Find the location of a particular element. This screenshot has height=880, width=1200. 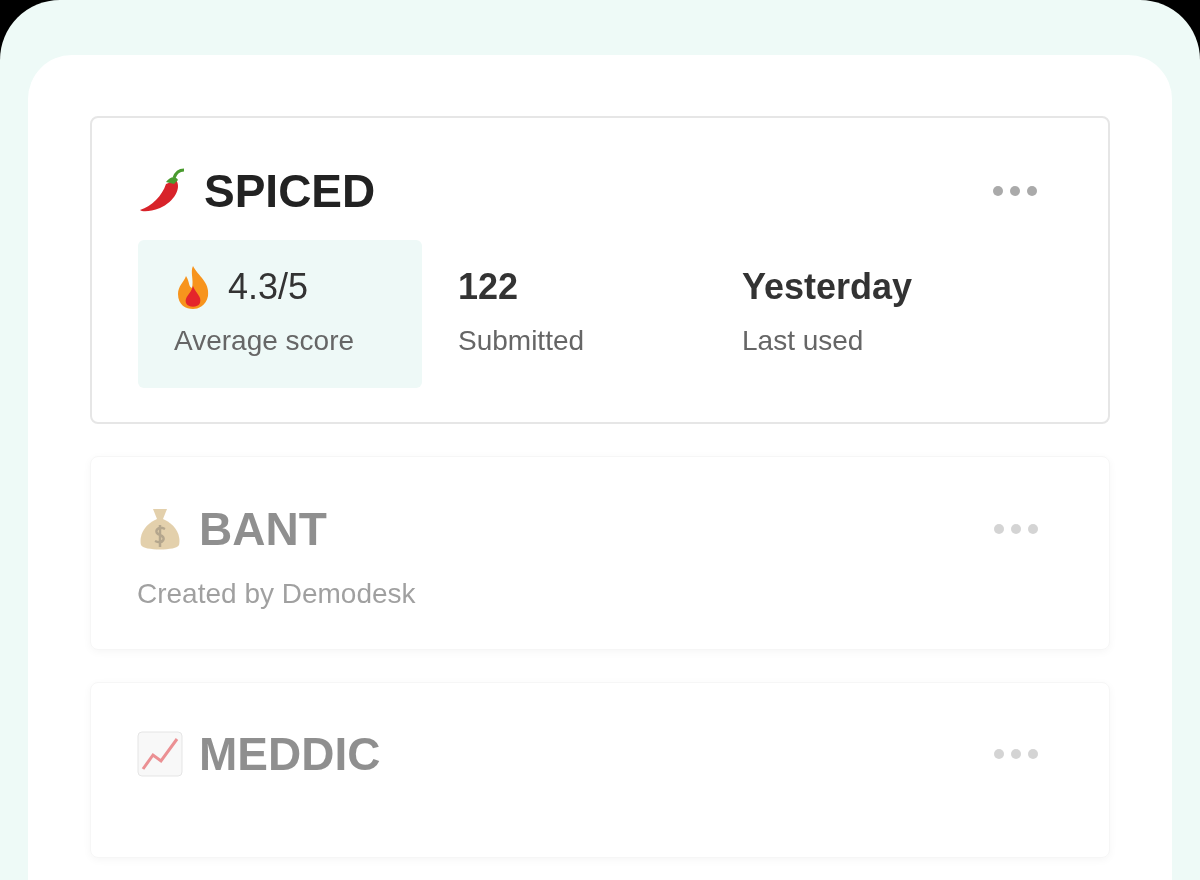

stat-label: Average score is located at coordinates (265, 341).